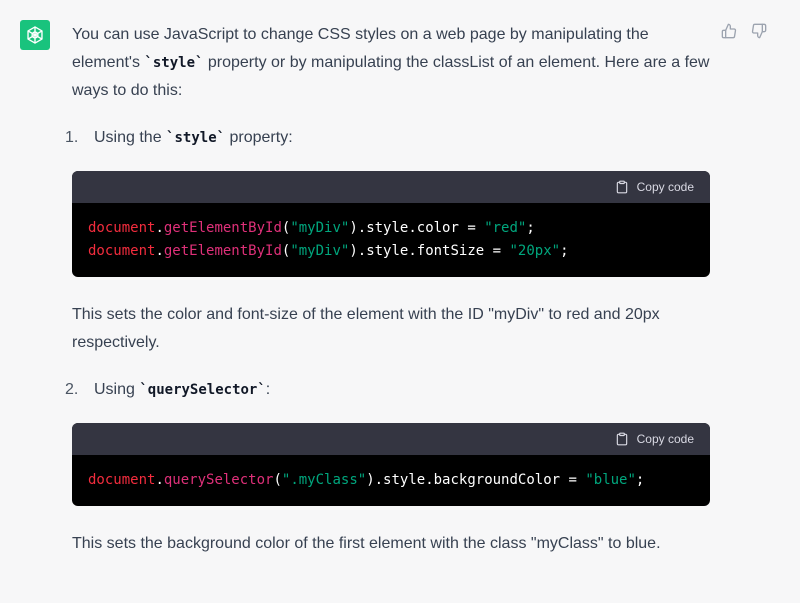  I want to click on list-item-2: 2. Using `querySelector`:, so click(388, 390).